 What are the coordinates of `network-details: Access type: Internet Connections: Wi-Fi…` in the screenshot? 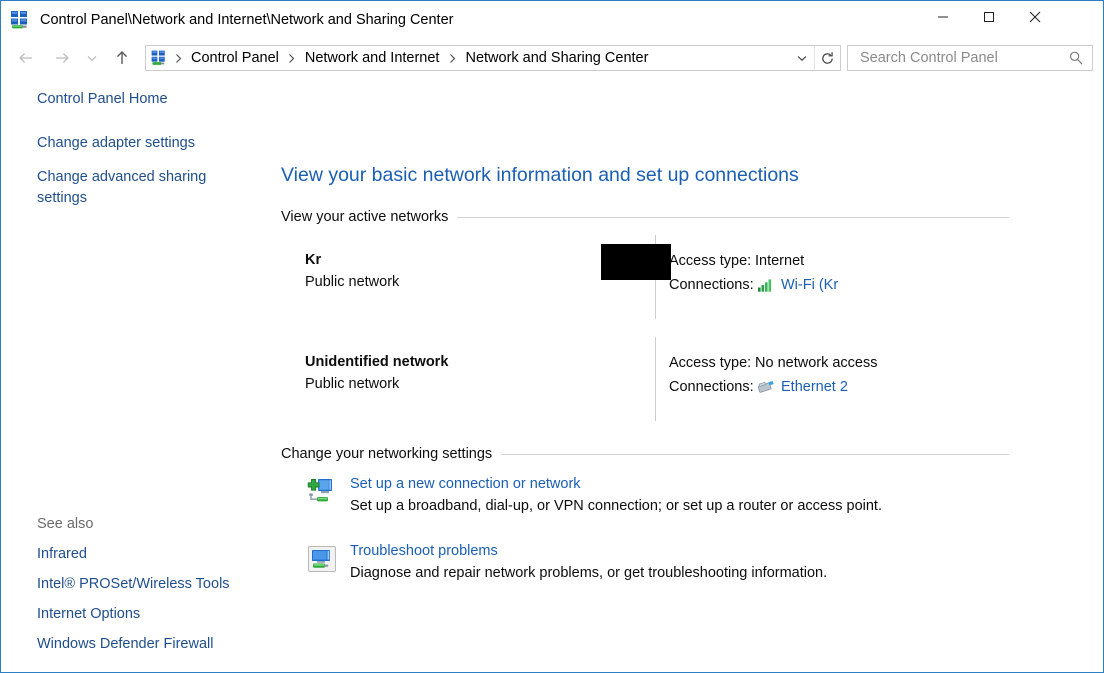 It's located at (834, 273).